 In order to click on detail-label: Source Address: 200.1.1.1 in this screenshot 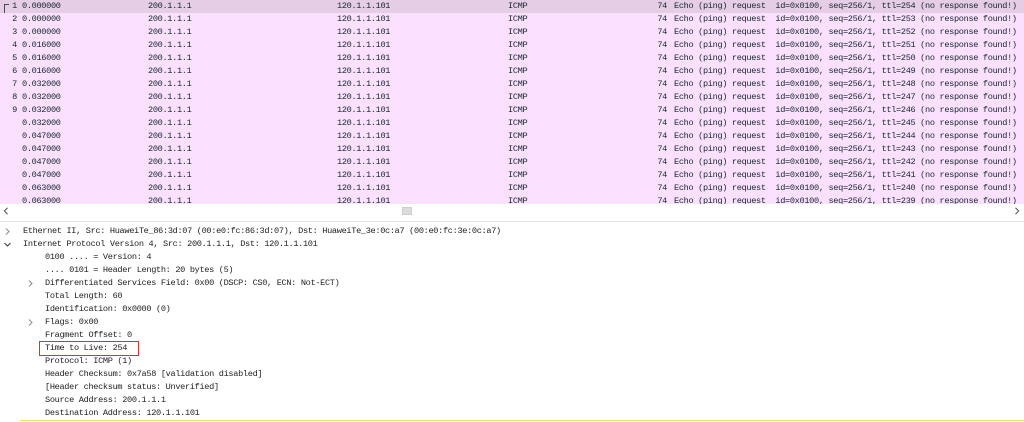, I will do `click(105, 400)`.